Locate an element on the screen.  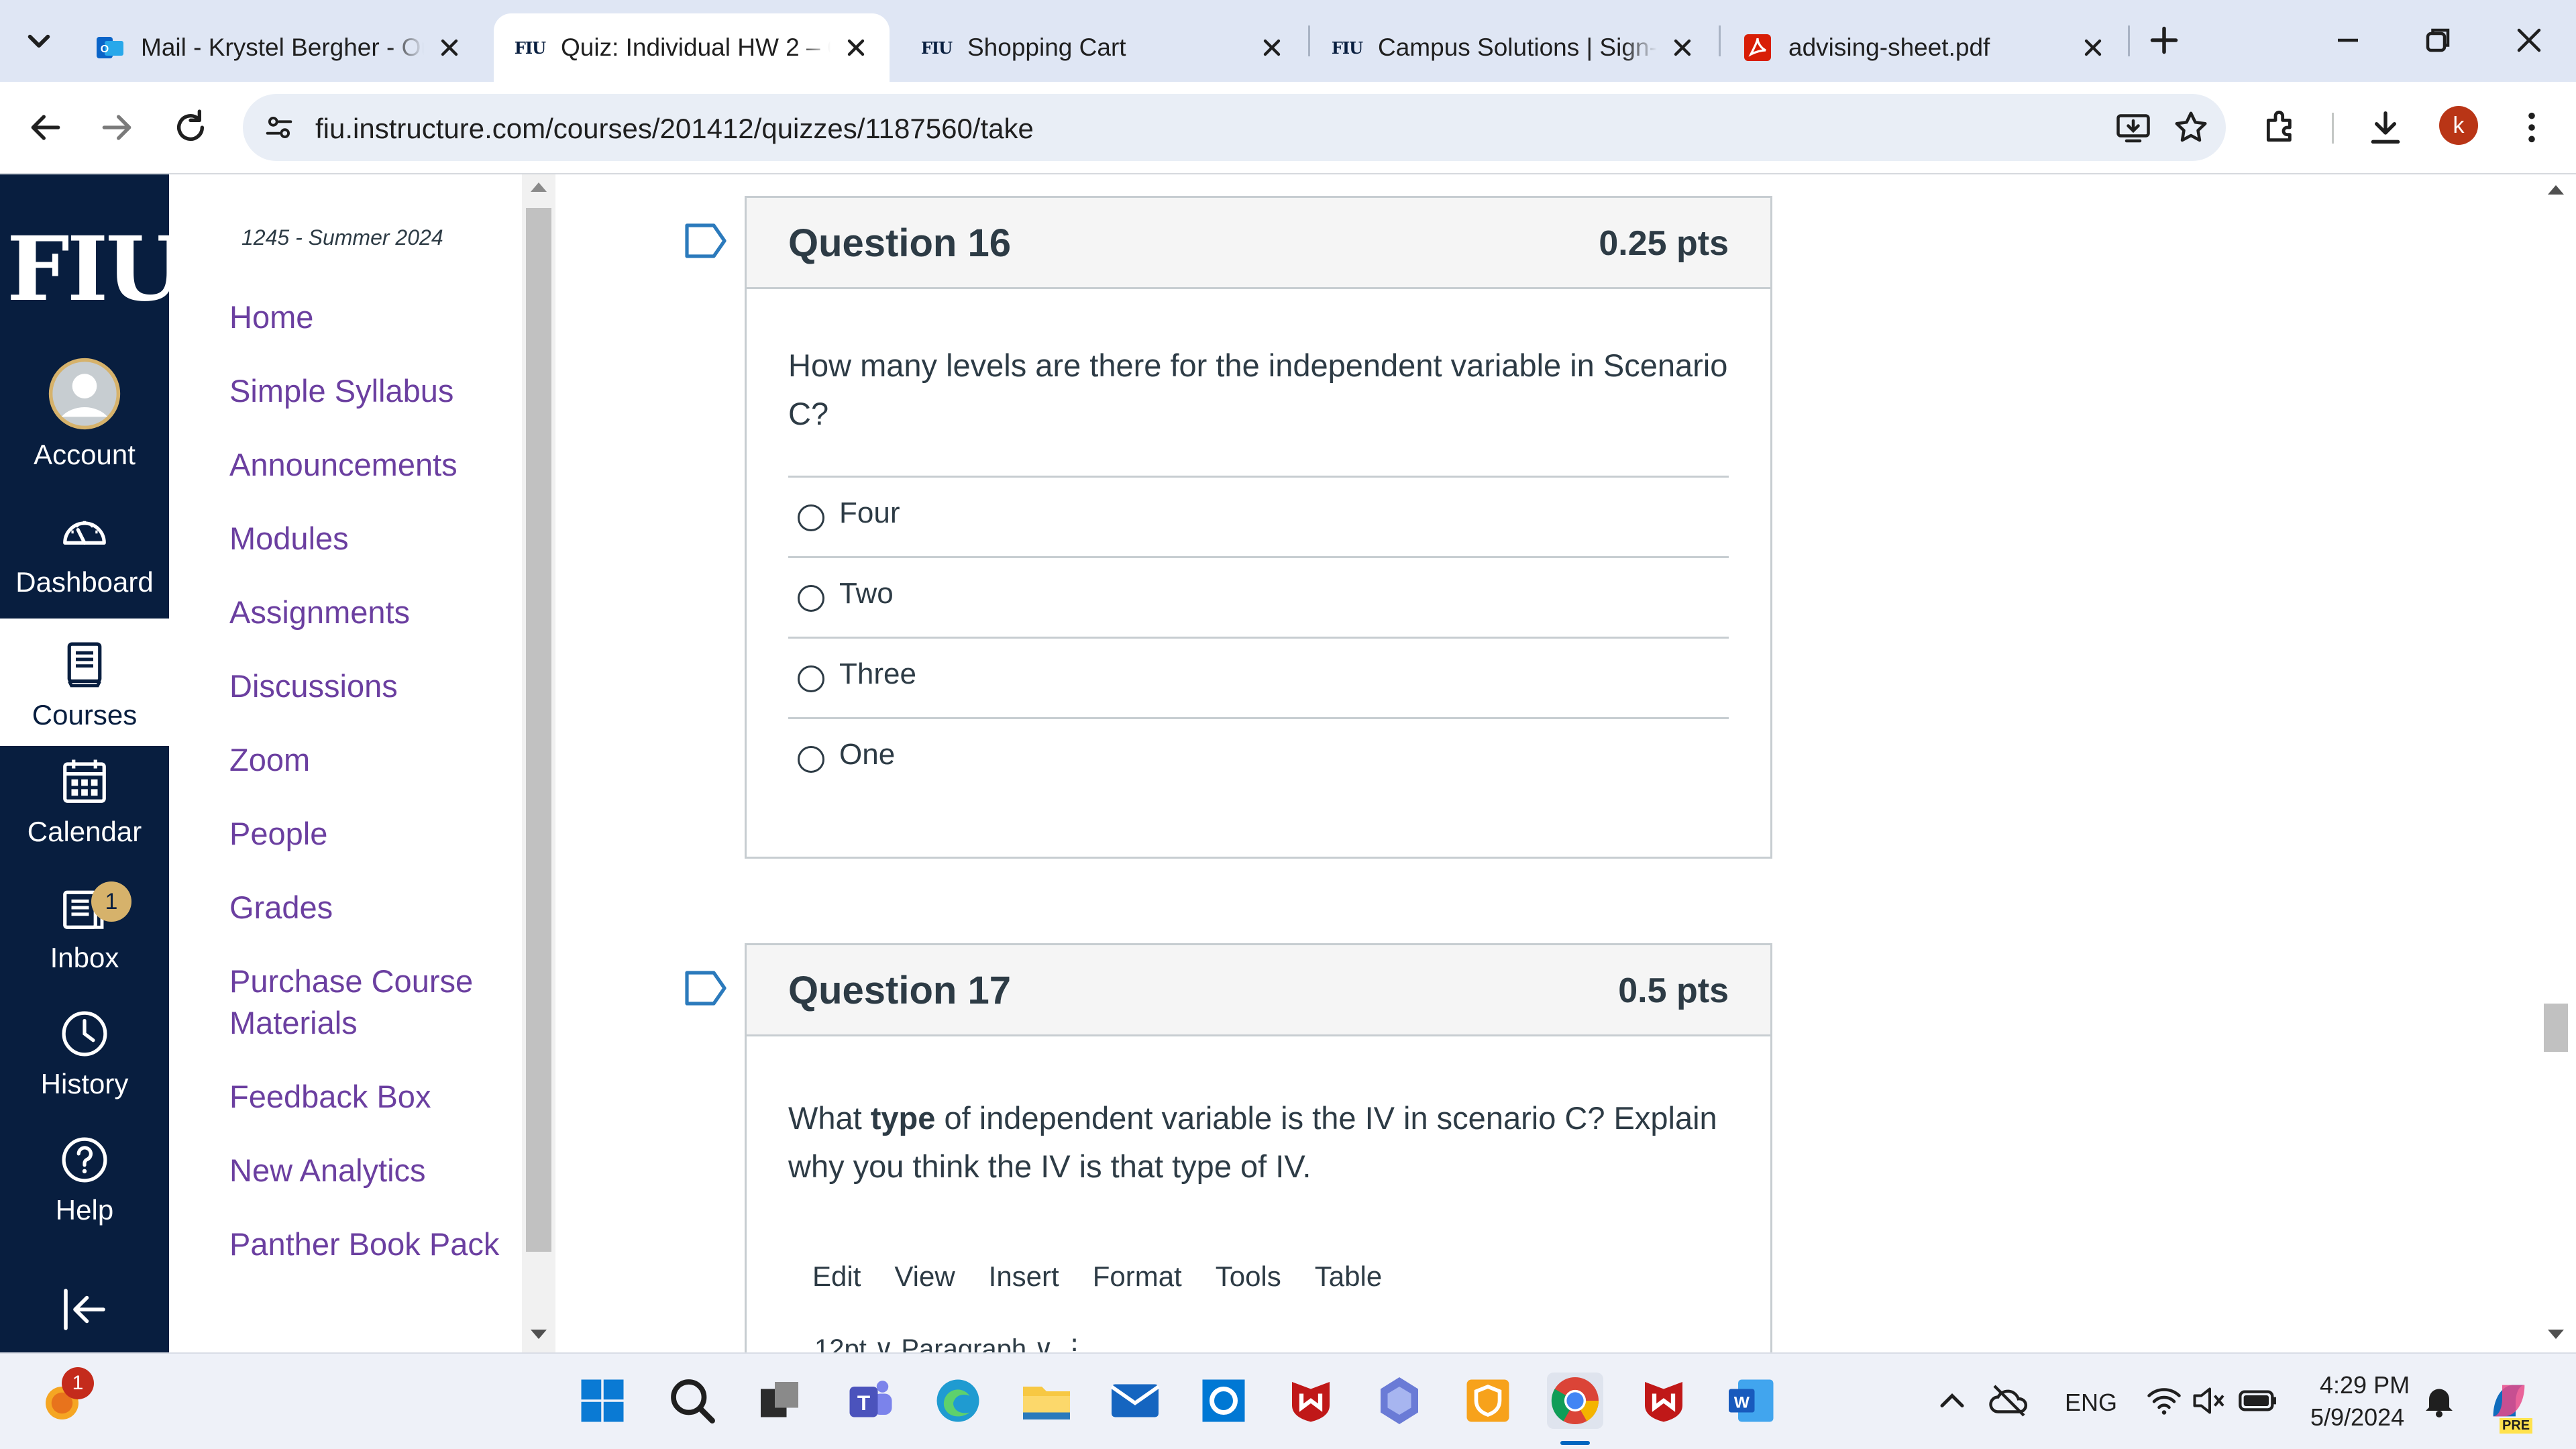
restore-icon is located at coordinates (2438, 40).